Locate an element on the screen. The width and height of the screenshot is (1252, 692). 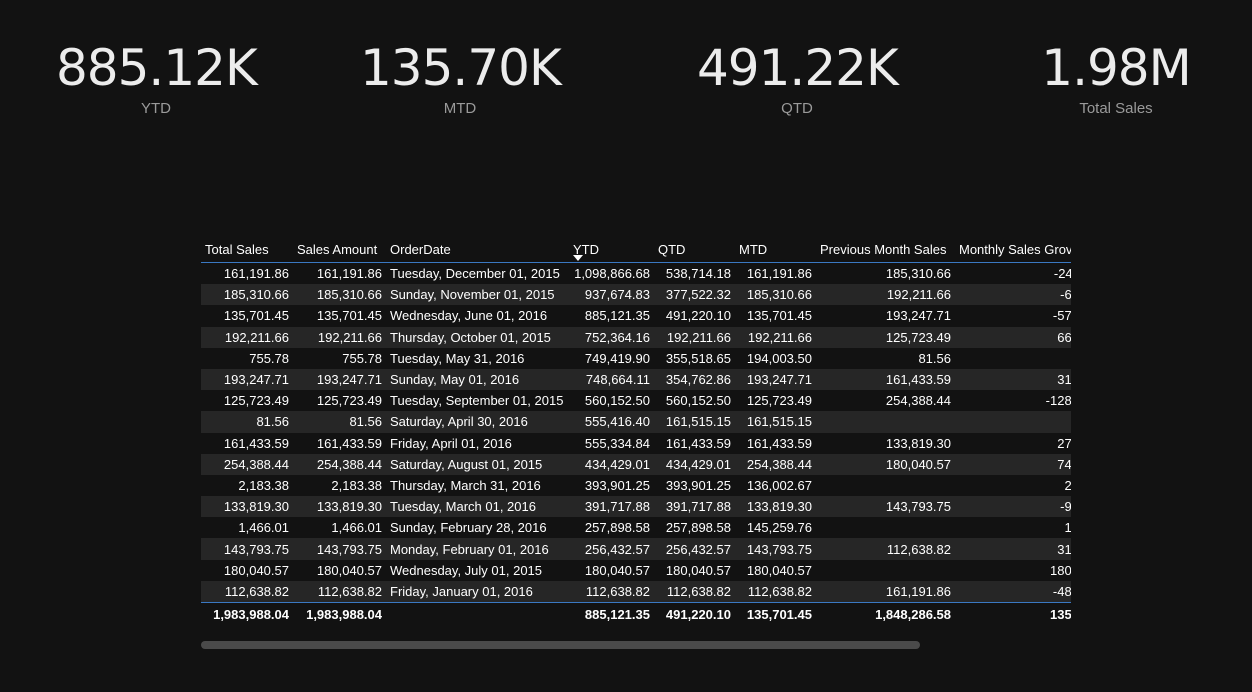
table-cell: 193,247.71 is located at coordinates (885, 316).